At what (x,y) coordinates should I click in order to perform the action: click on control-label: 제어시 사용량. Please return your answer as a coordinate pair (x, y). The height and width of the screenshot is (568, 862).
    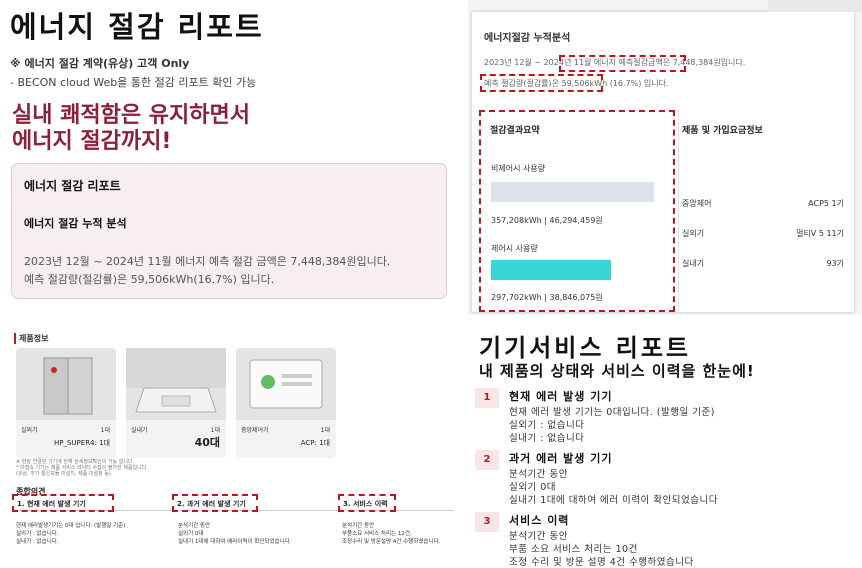
    Looking at the image, I should click on (514, 248).